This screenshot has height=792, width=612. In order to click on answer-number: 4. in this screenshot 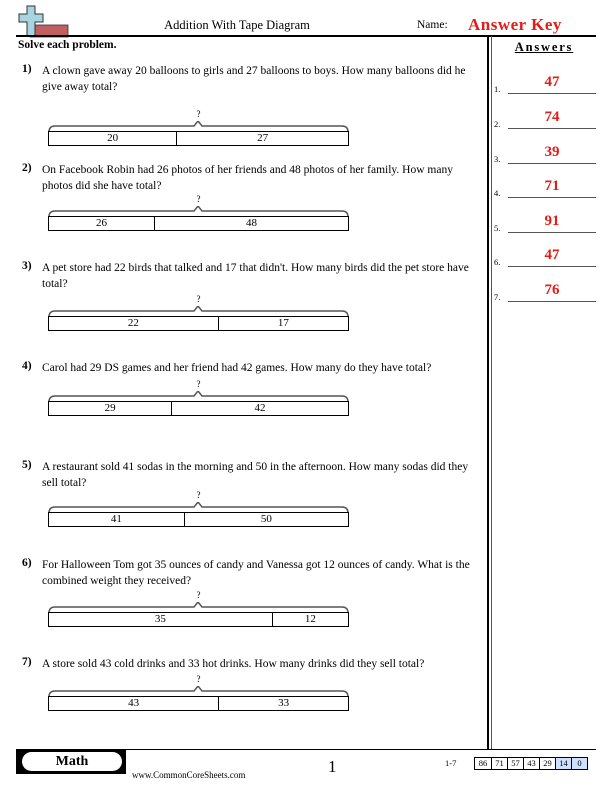, I will do `click(497, 193)`.